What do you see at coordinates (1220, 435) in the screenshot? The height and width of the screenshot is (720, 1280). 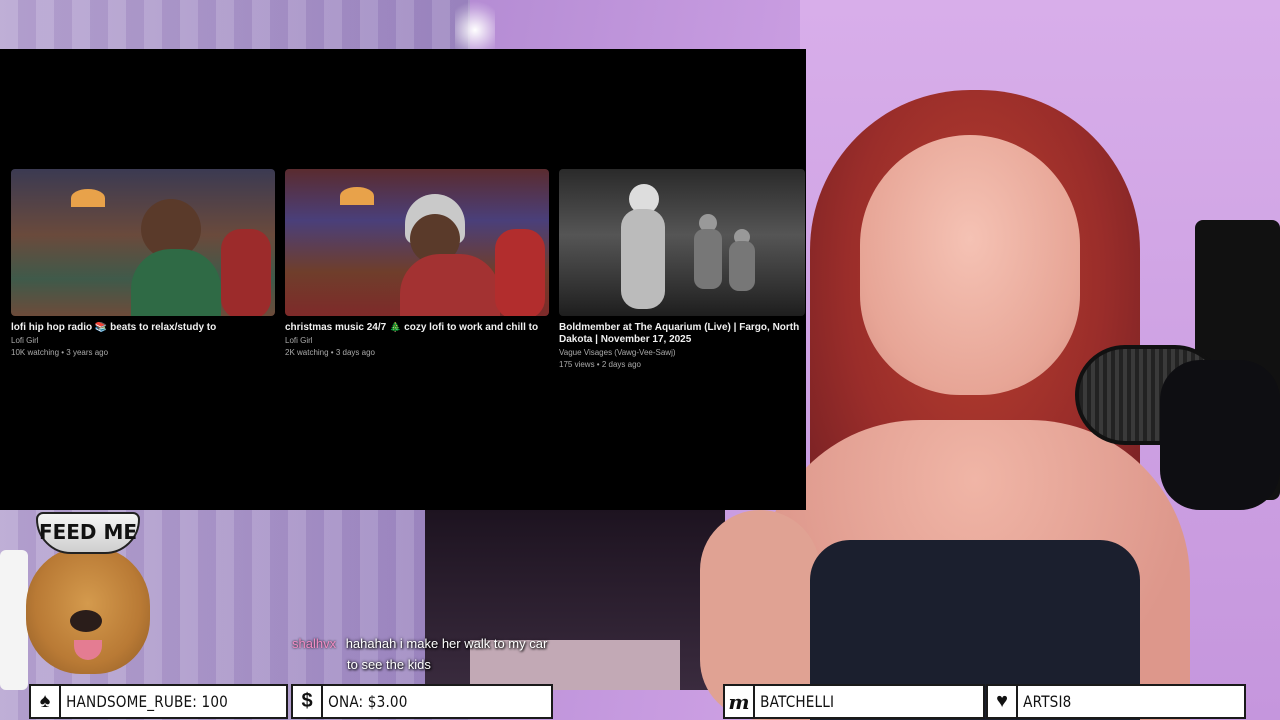 I see `microphone-mount` at bounding box center [1220, 435].